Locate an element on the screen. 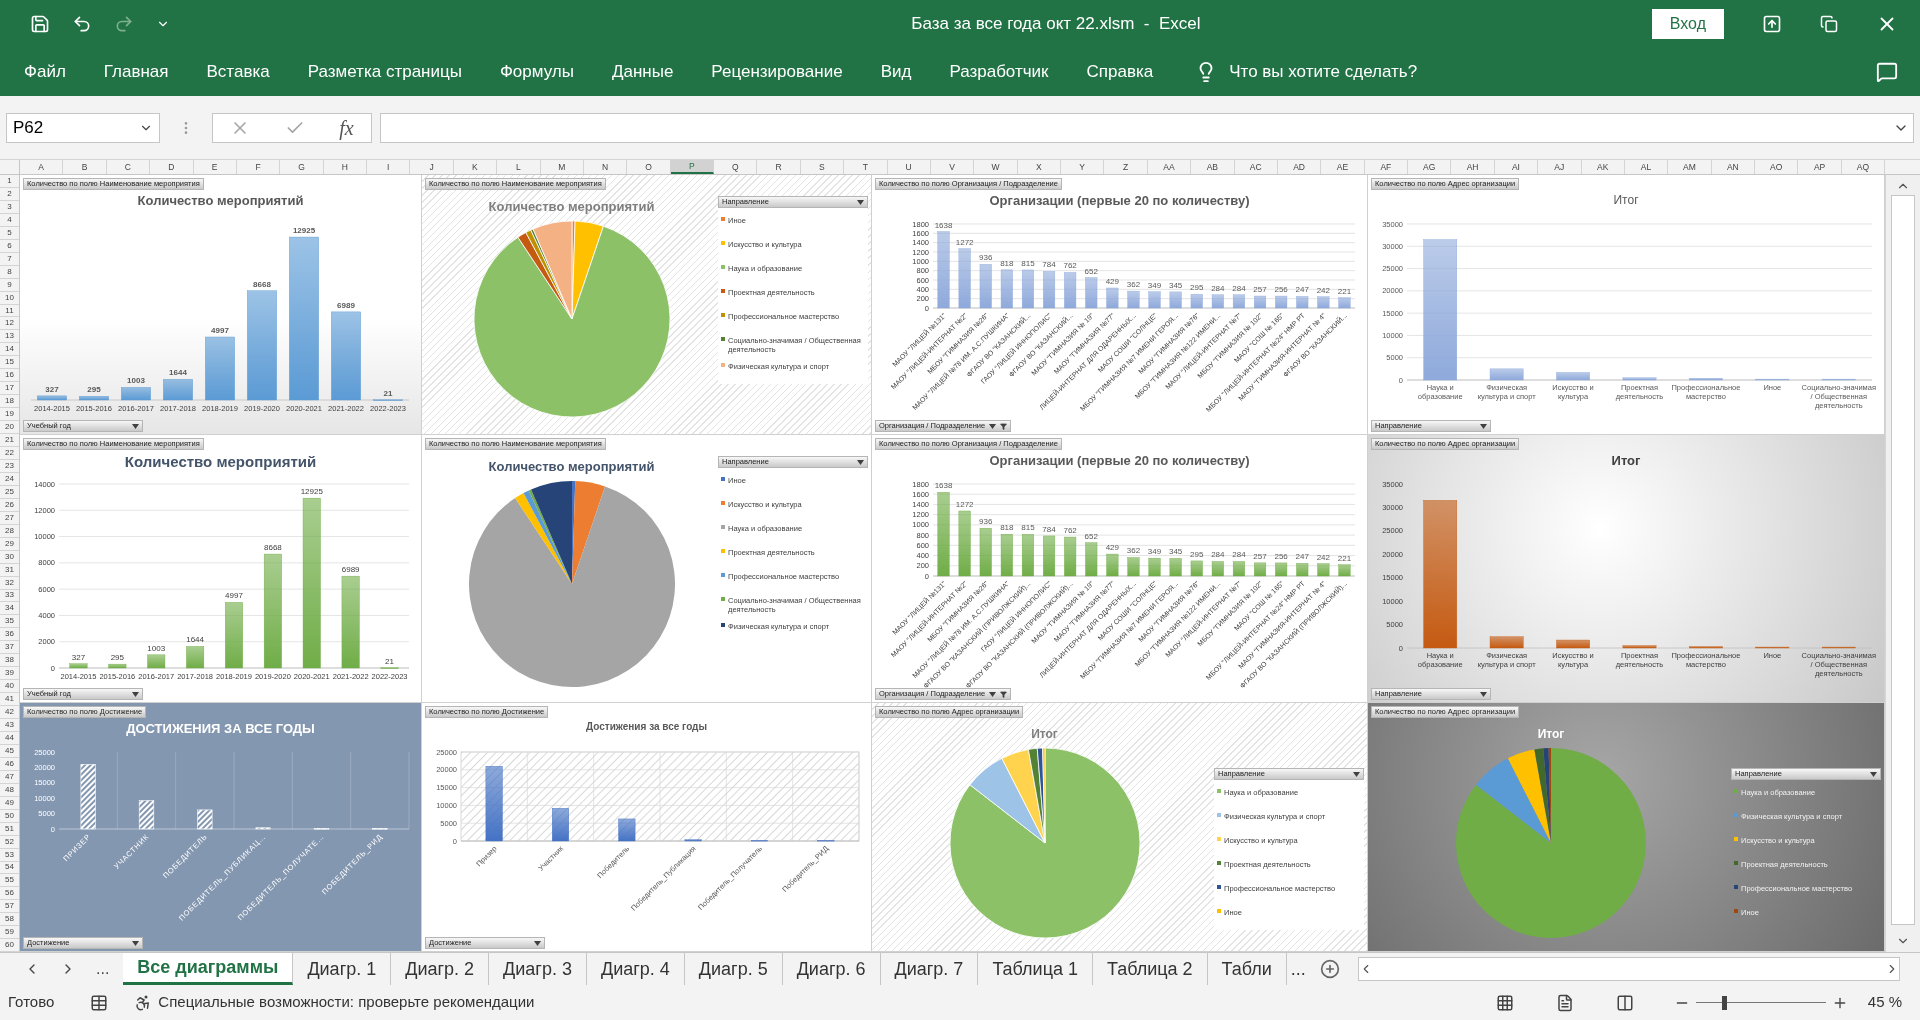  row-header: 52 is located at coordinates (9, 842).